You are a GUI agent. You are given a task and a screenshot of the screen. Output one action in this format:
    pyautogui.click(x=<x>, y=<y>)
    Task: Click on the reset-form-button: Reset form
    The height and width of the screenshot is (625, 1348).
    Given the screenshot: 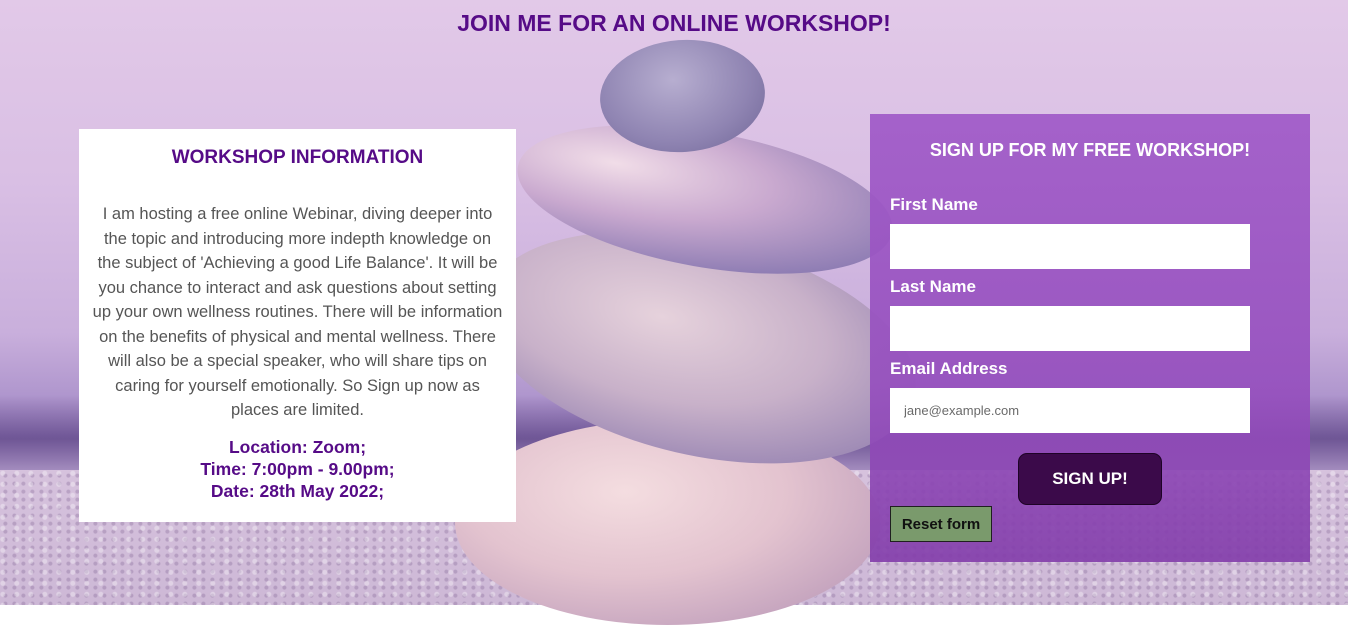 What is the action you would take?
    pyautogui.click(x=941, y=524)
    